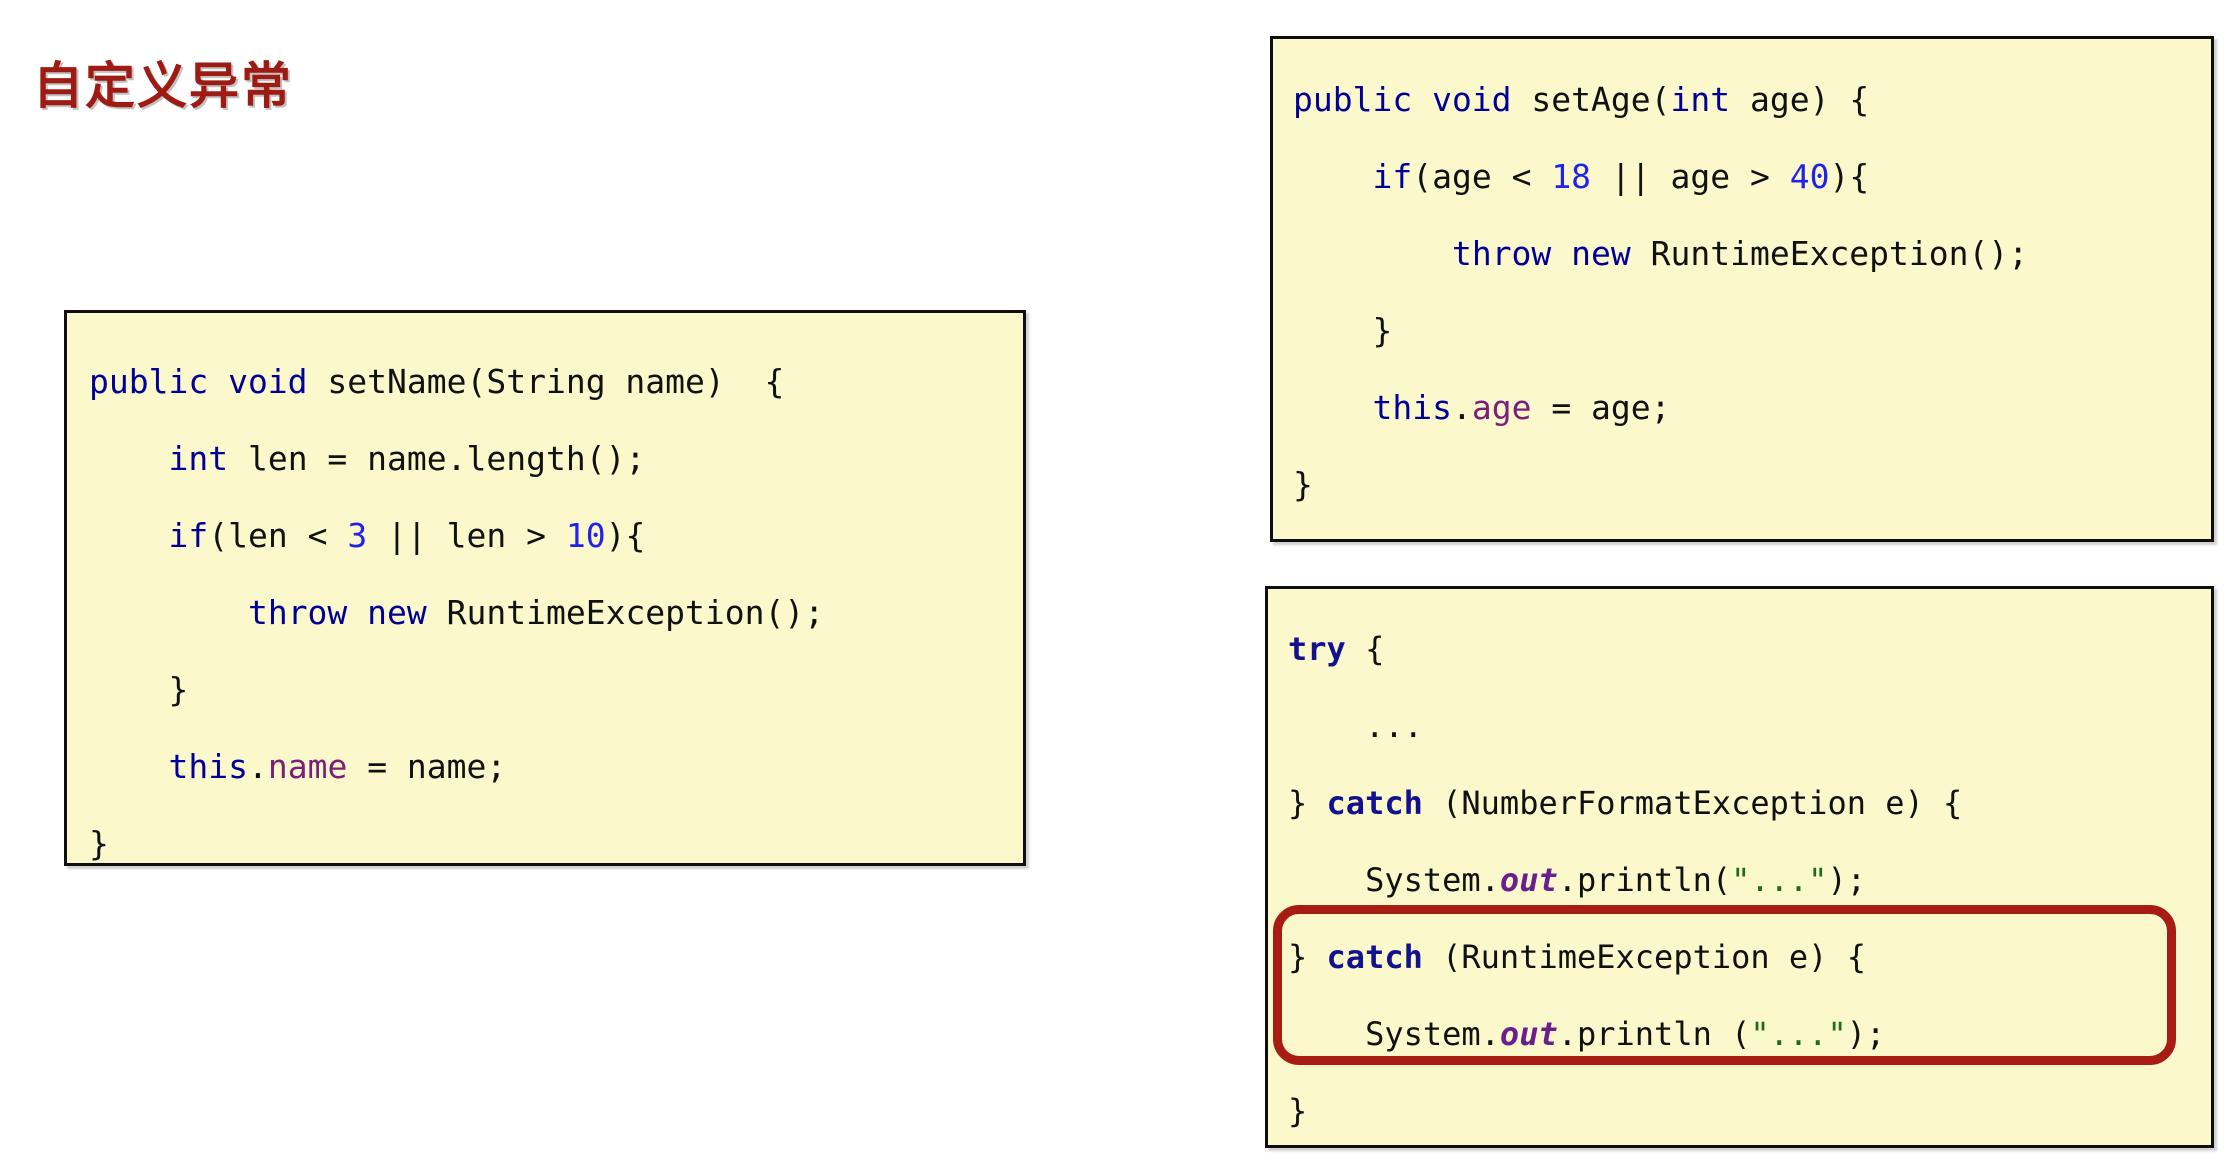 The width and height of the screenshot is (2240, 1173). Describe the element at coordinates (1644, 957) in the screenshot. I see `code-token: (RuntimeException e) {` at that location.